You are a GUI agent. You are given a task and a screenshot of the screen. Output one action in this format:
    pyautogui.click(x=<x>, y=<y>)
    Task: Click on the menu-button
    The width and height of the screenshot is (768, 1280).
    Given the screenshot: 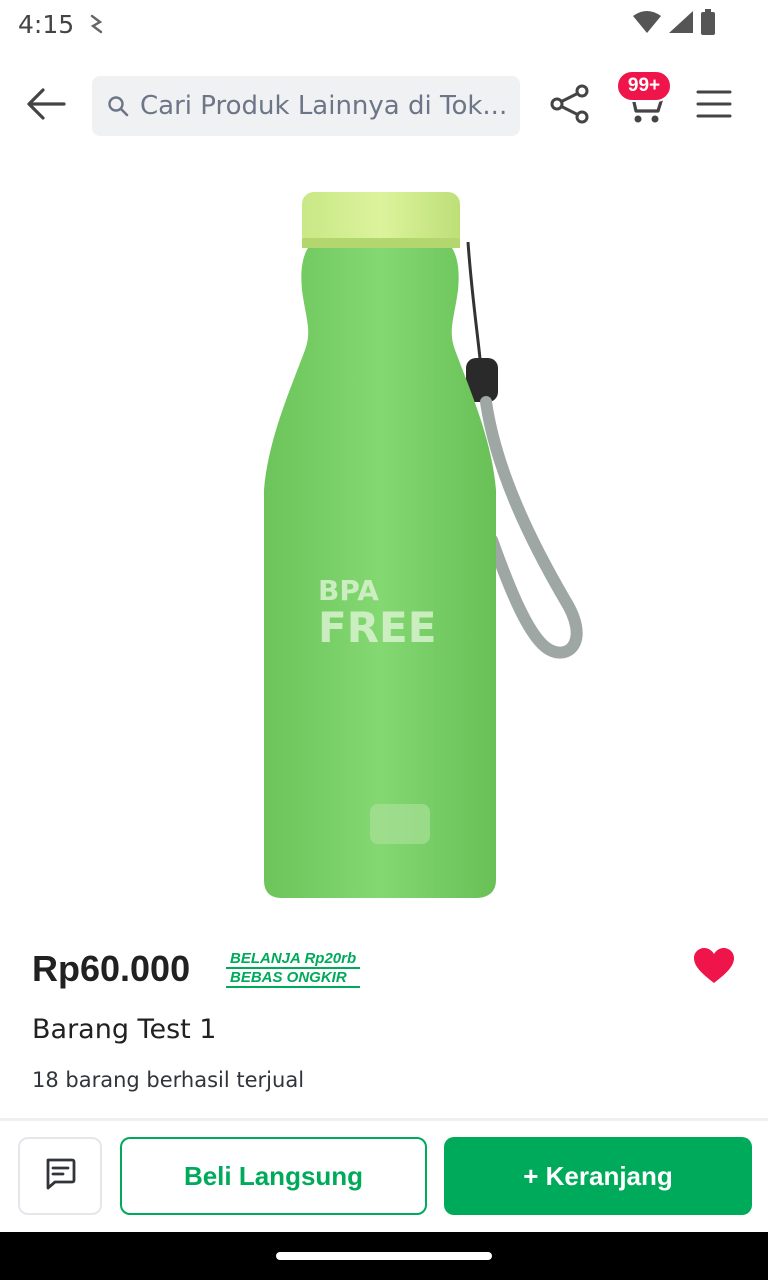 What is the action you would take?
    pyautogui.click(x=714, y=106)
    